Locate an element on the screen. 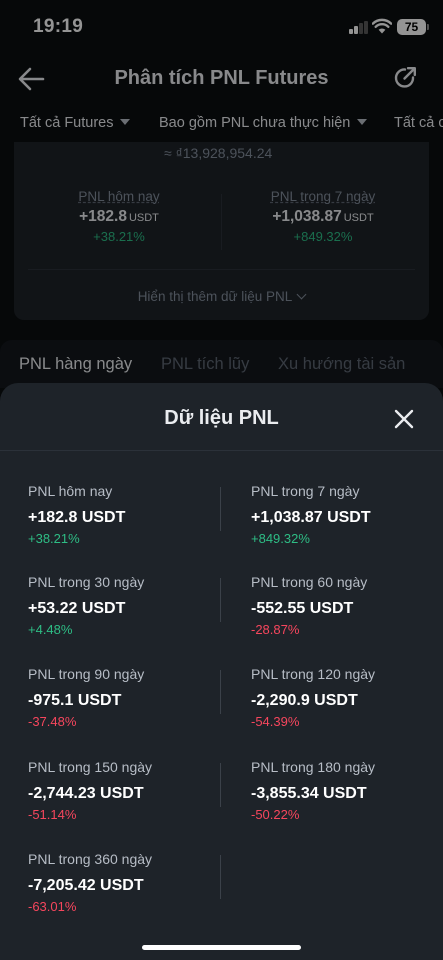  pnl-item-label: PNL trong 30 ngày is located at coordinates (86, 582).